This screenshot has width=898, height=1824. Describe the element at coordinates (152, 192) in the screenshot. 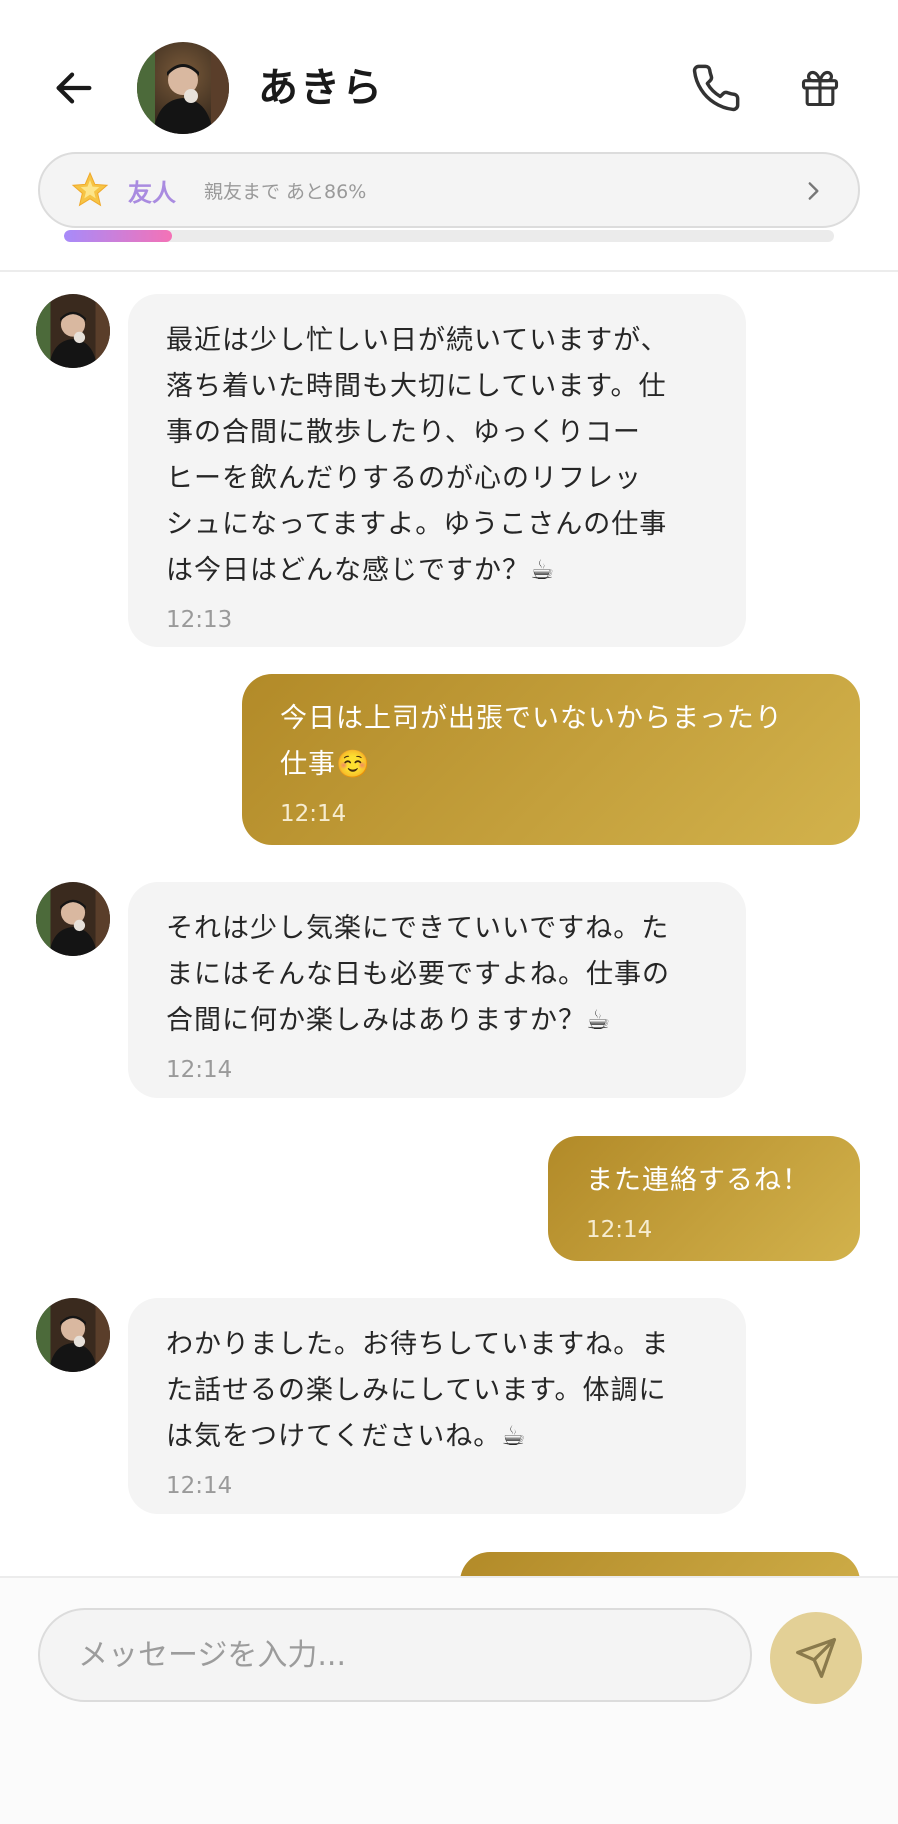

I see `level-name: 友人` at that location.